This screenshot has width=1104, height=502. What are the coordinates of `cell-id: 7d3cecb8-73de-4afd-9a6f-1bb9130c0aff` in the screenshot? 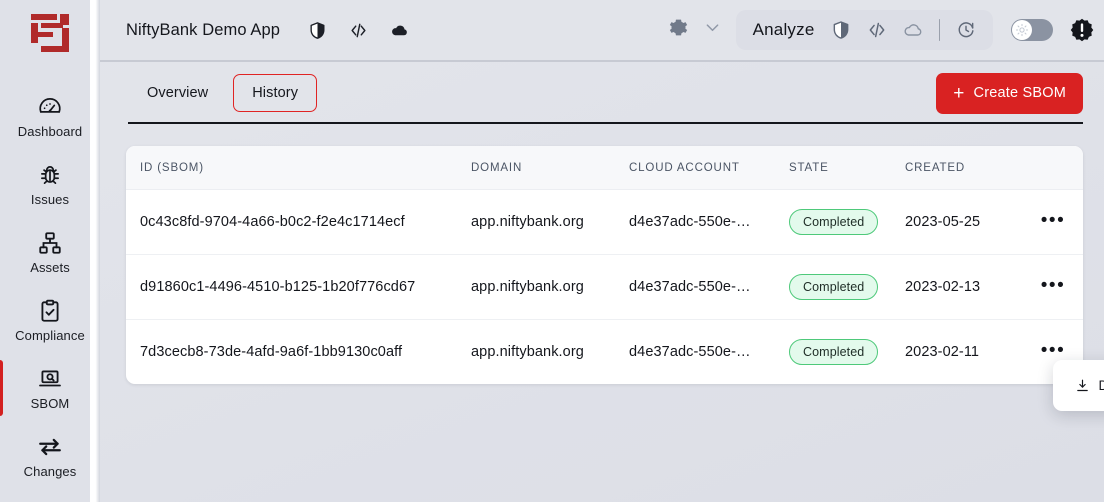 It's located at (271, 352).